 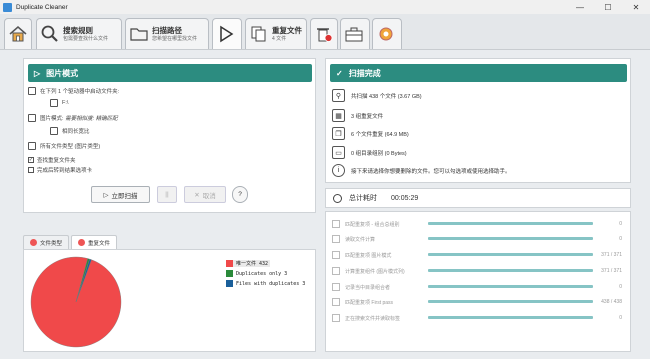 What do you see at coordinates (271, 283) in the screenshot?
I see `legend-label: Files with duplicates 3` at bounding box center [271, 283].